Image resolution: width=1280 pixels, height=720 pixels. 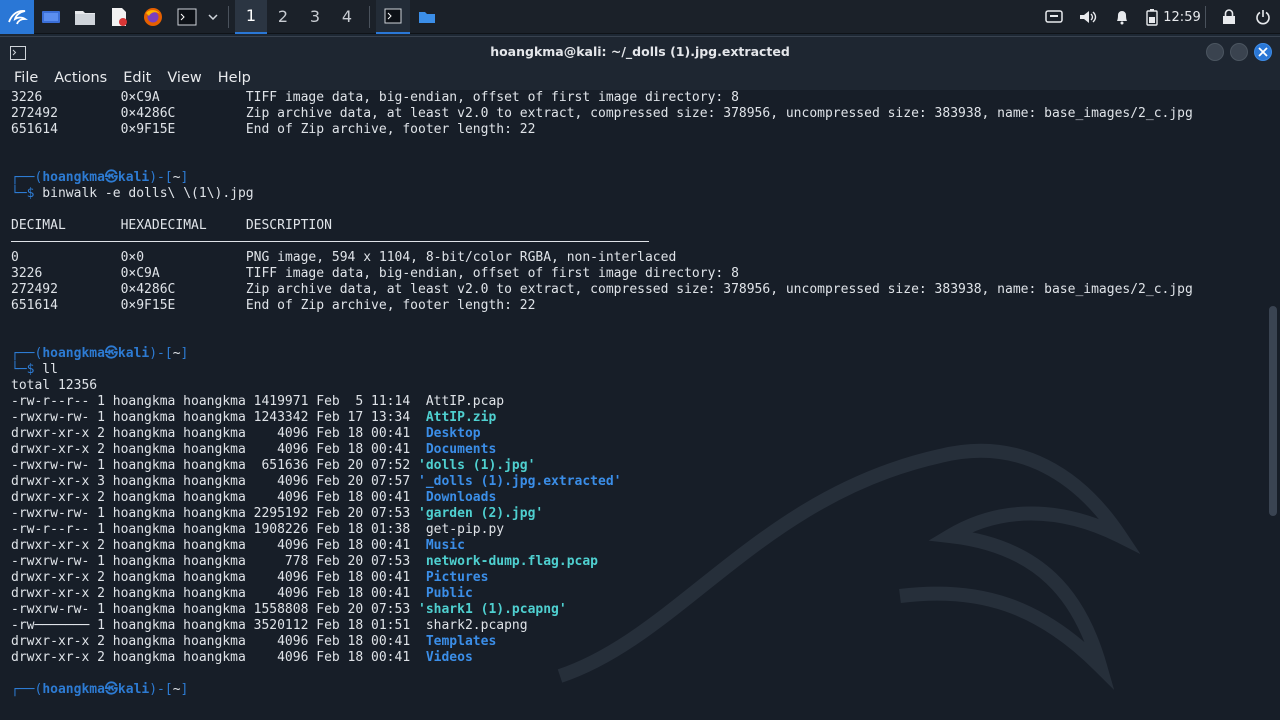 What do you see at coordinates (17, 17) in the screenshot?
I see `kali-menu-icon` at bounding box center [17, 17].